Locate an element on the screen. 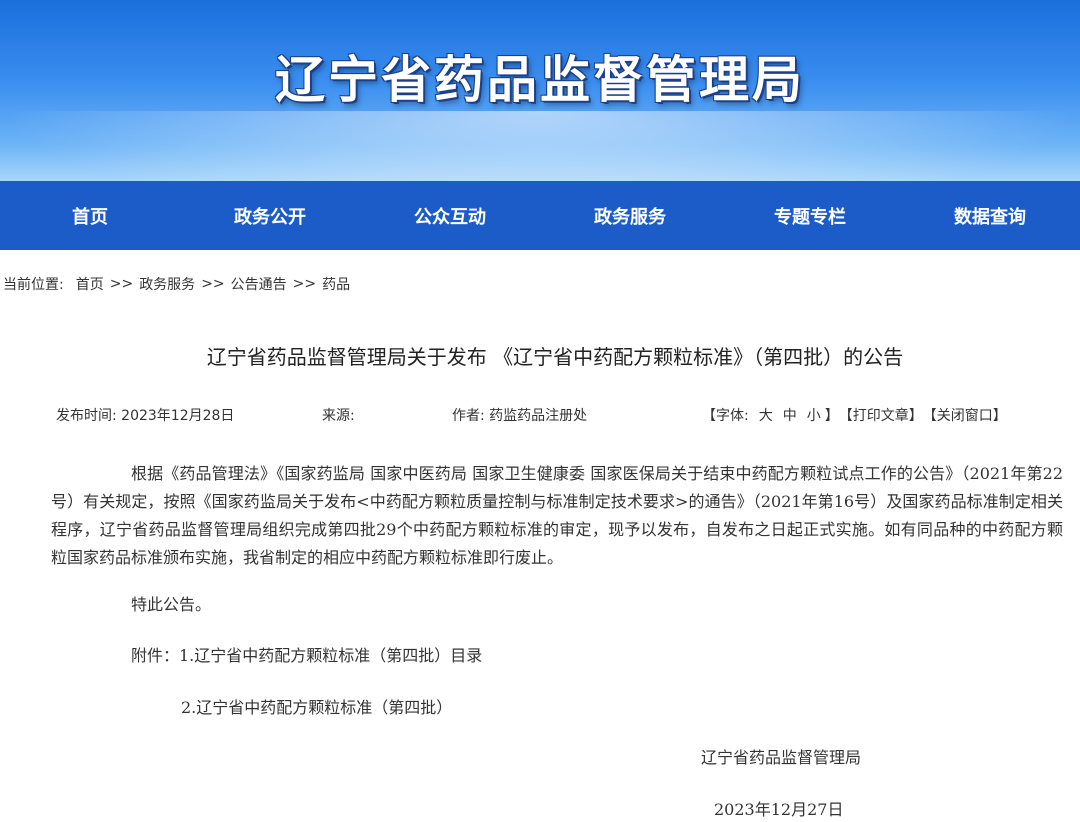  nav-item-government-services: 政务服务 is located at coordinates (630, 215).